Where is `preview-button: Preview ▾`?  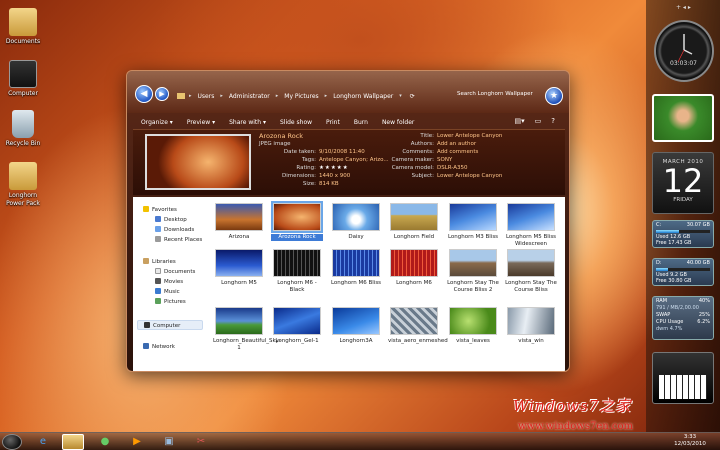
preview-button: Preview ▾ is located at coordinates (201, 122).